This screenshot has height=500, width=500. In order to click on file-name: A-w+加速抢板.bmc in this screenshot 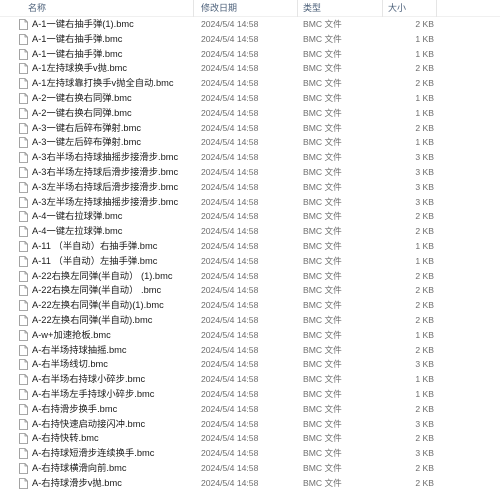, I will do `click(71, 335)`.